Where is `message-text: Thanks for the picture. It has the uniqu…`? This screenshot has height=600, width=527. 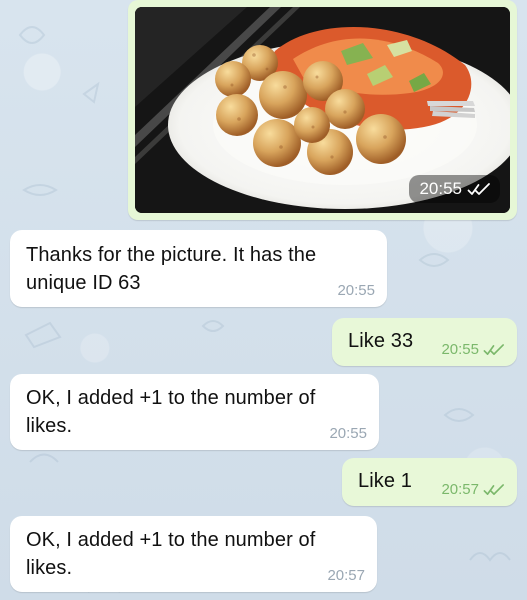
message-text: Thanks for the picture. It has the uniqu… is located at coordinates (171, 269).